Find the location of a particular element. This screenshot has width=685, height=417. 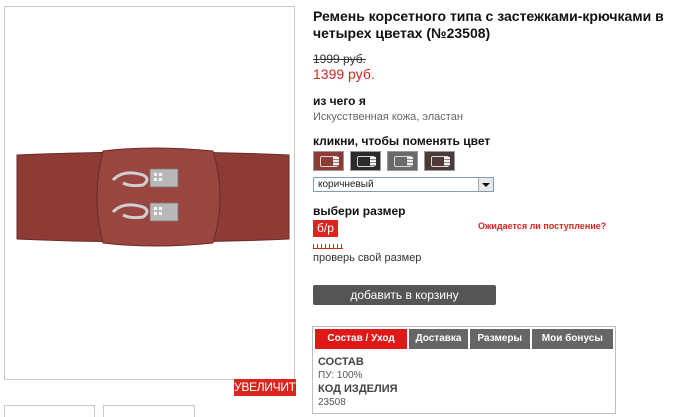

zoom-button: УВЕЛИЧИТЬ is located at coordinates (269, 387).